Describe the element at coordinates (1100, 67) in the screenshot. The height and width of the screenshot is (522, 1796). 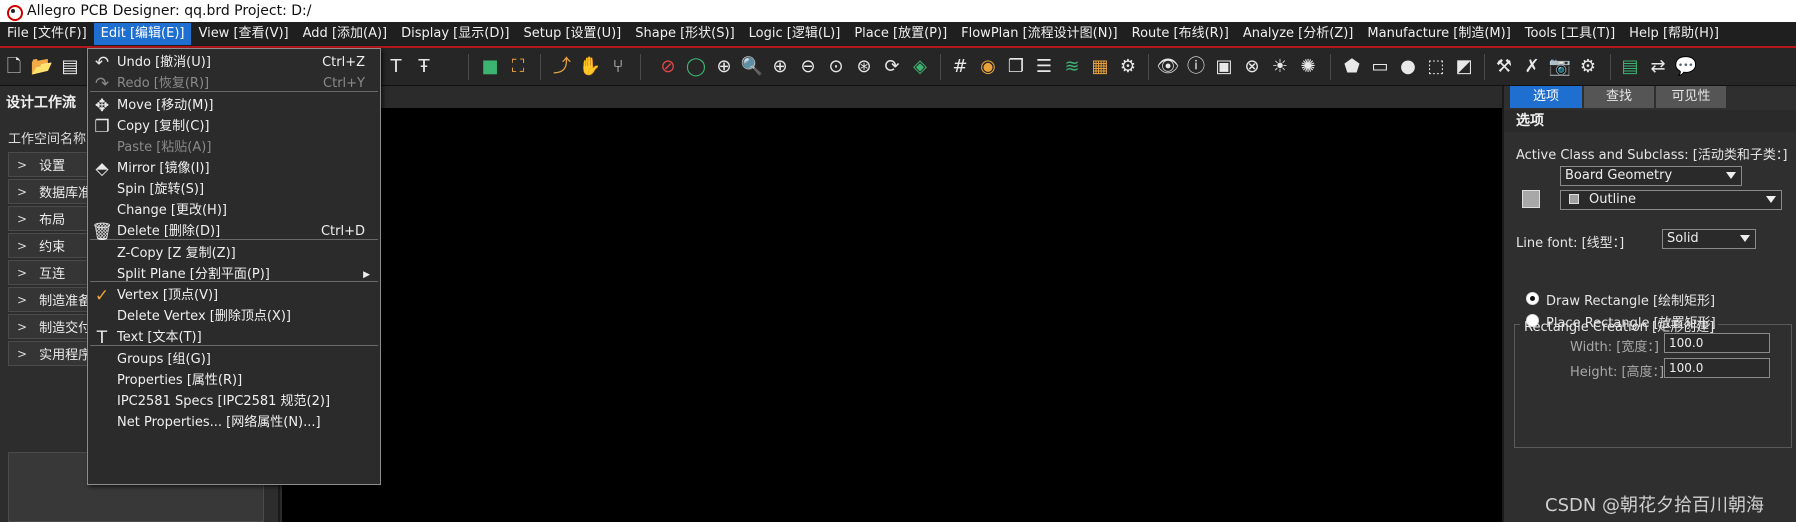
I see `report-icon: ▦` at that location.